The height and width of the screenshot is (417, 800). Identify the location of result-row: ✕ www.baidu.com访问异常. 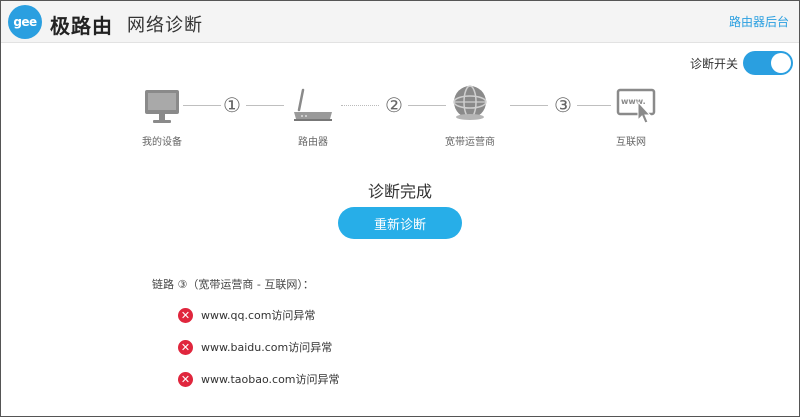
(255, 347).